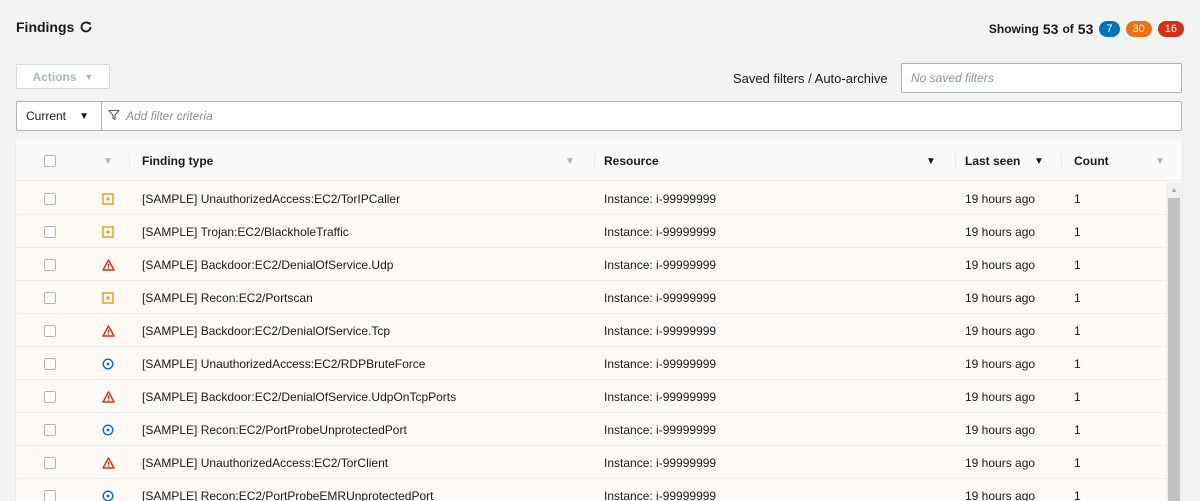  I want to click on column-header-finding-type: Finding type, so click(177, 161).